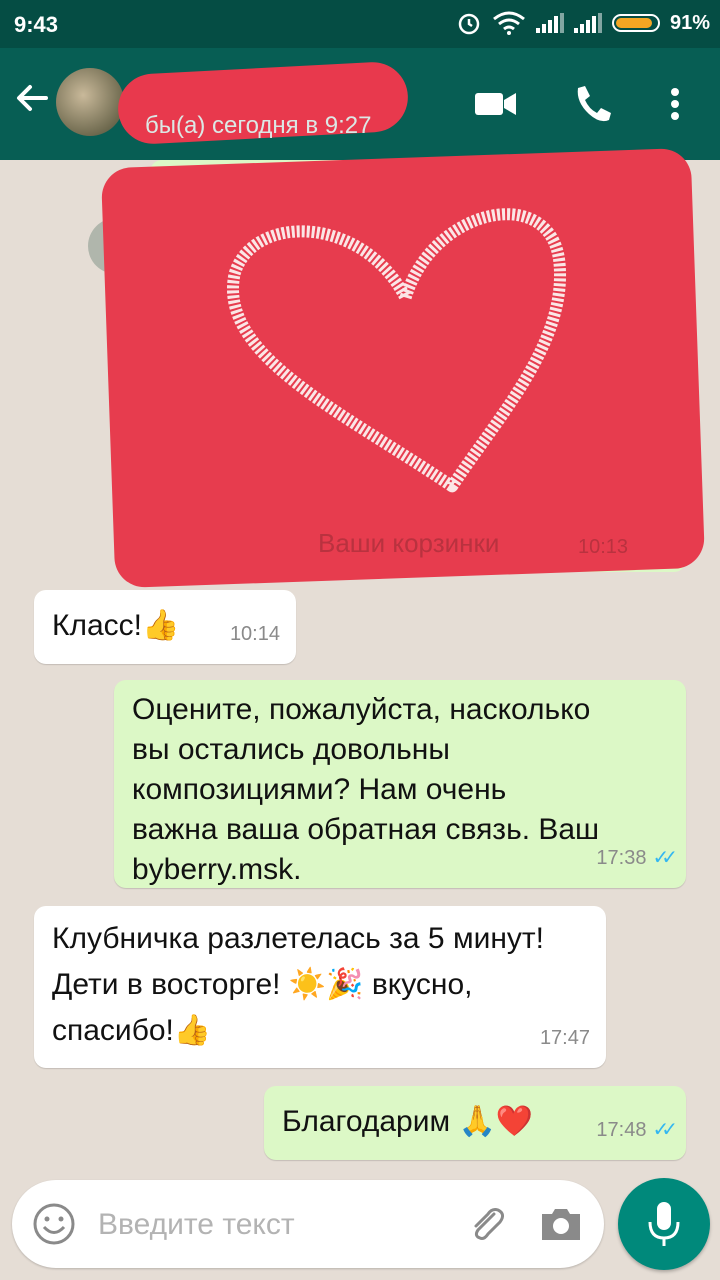 Image resolution: width=720 pixels, height=1280 pixels. I want to click on mic-icon, so click(664, 1224).